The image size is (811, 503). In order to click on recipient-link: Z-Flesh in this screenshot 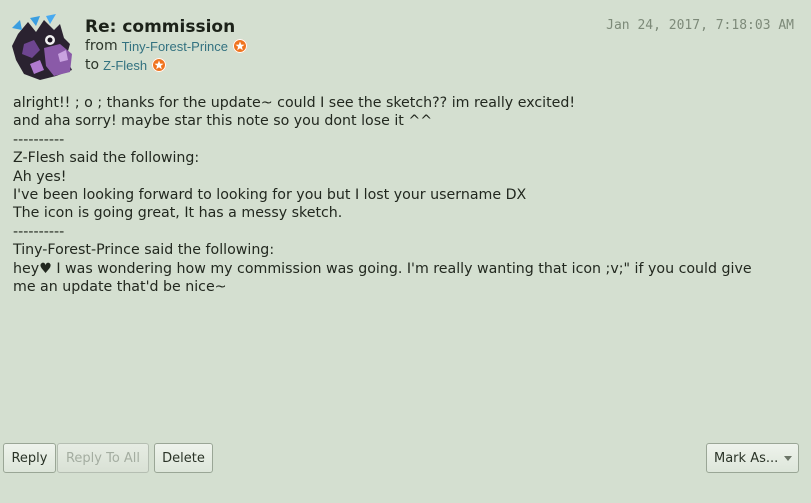, I will do `click(125, 65)`.